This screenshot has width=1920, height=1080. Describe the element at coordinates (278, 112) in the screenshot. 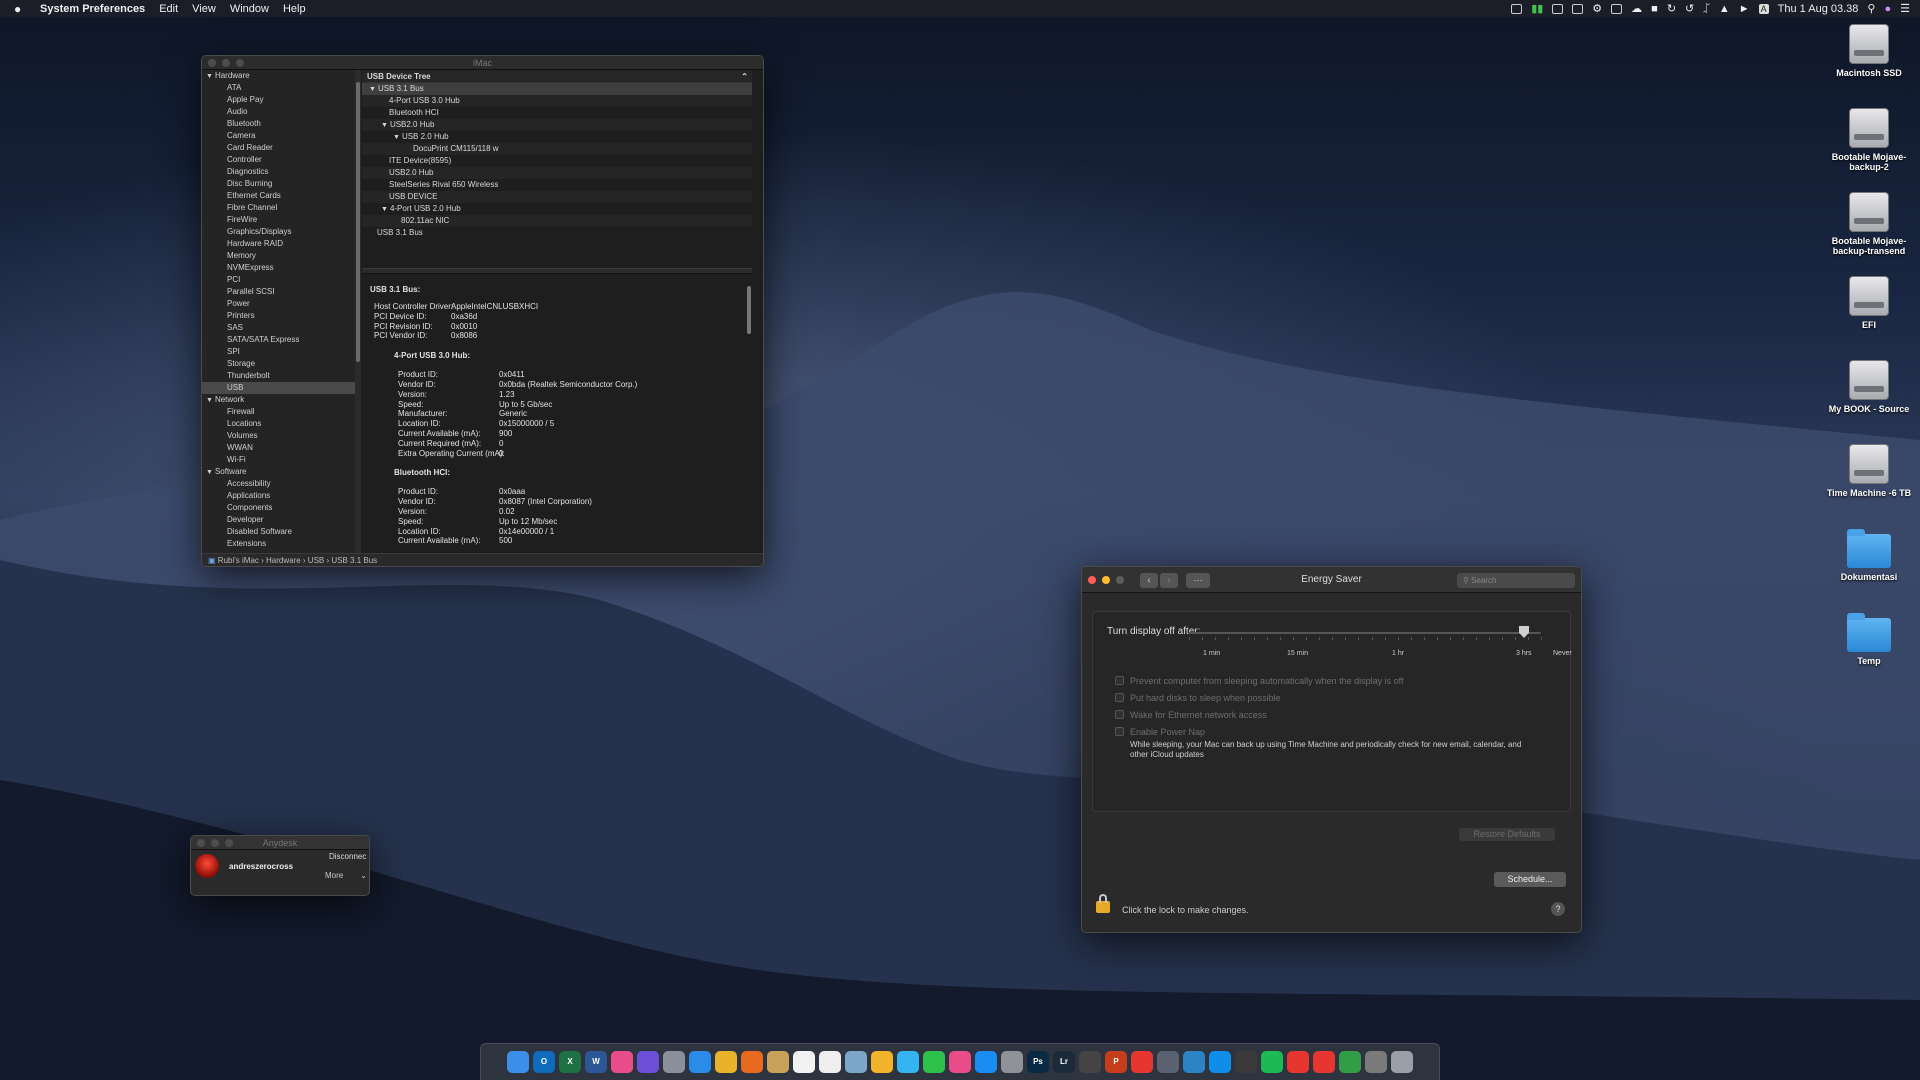

I see `sidebar-item-audio: Audio` at that location.